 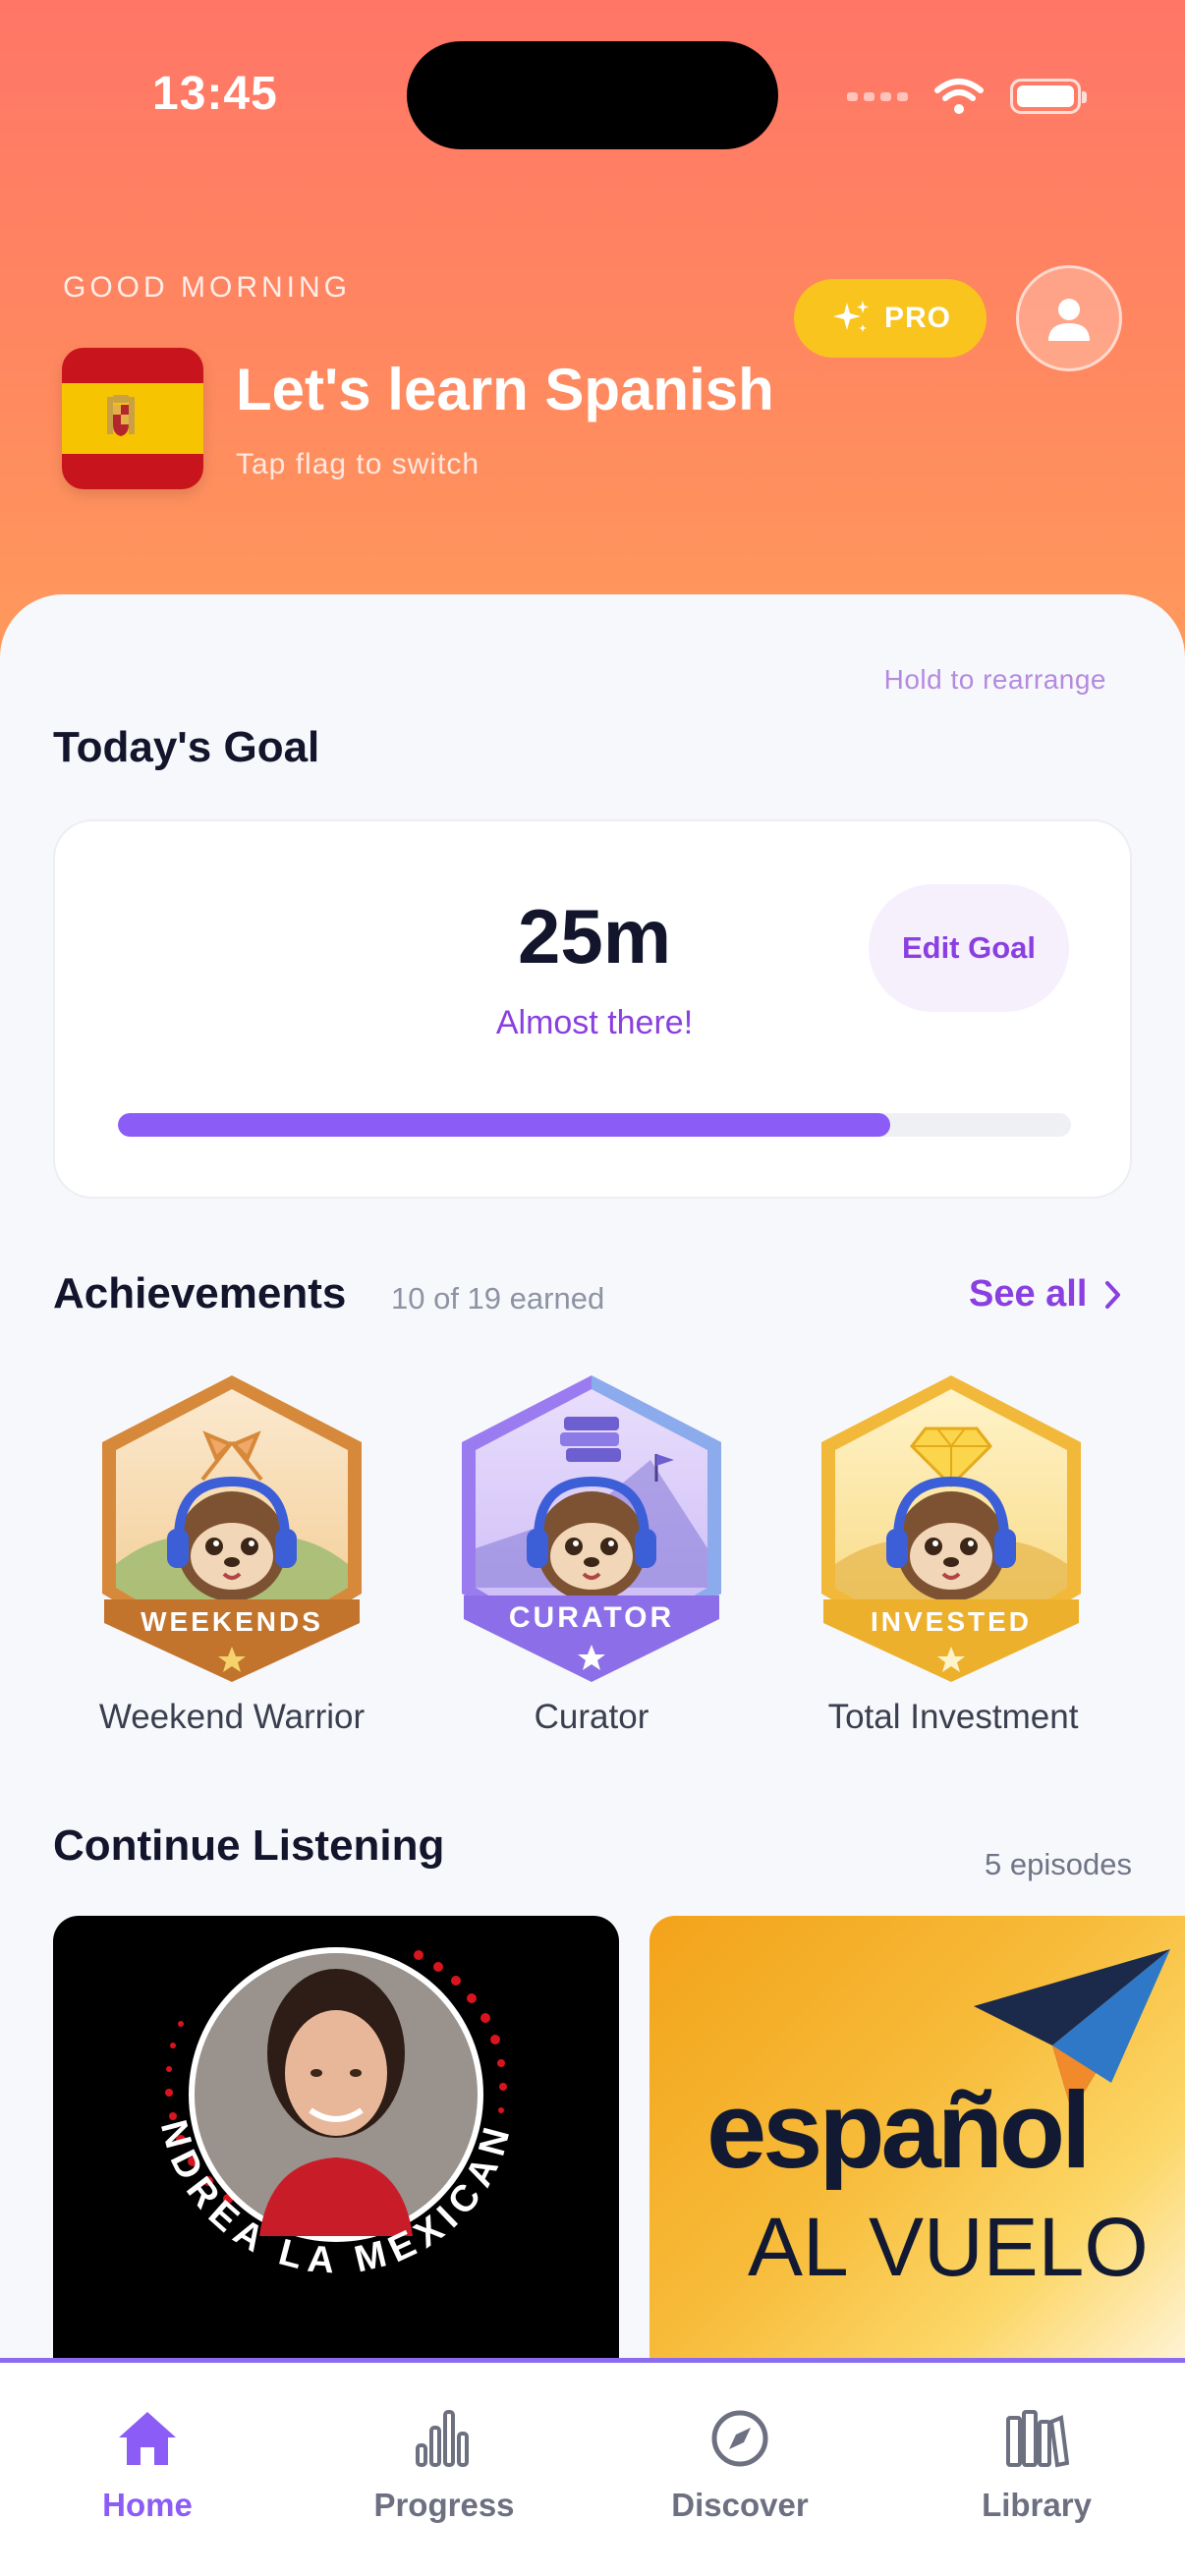 What do you see at coordinates (186, 747) in the screenshot?
I see `goal-heading: Today's Goal` at bounding box center [186, 747].